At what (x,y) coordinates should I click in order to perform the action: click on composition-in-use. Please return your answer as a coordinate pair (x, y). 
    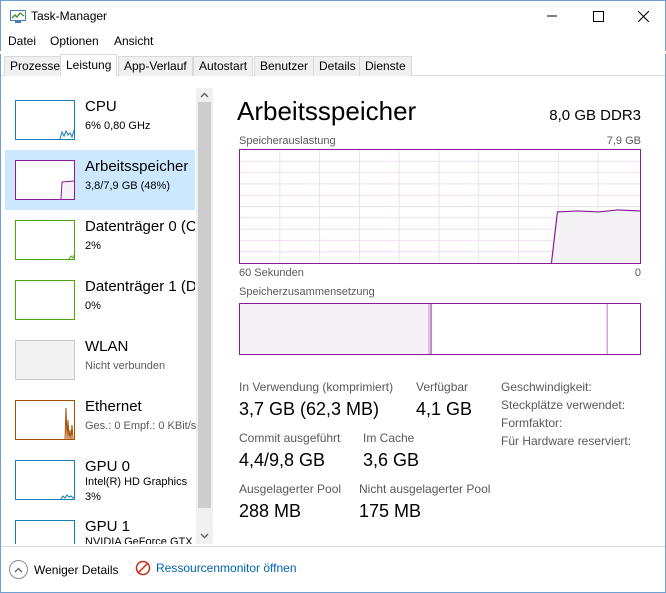
    Looking at the image, I should click on (335, 329).